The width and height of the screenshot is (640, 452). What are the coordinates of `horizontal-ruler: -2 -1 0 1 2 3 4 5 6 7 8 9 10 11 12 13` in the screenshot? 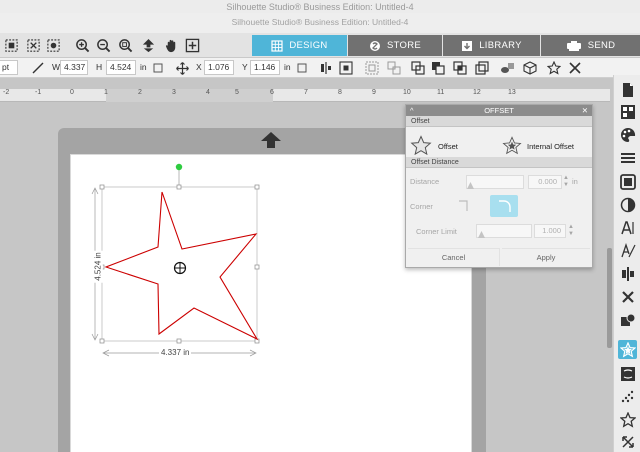 It's located at (305, 95).